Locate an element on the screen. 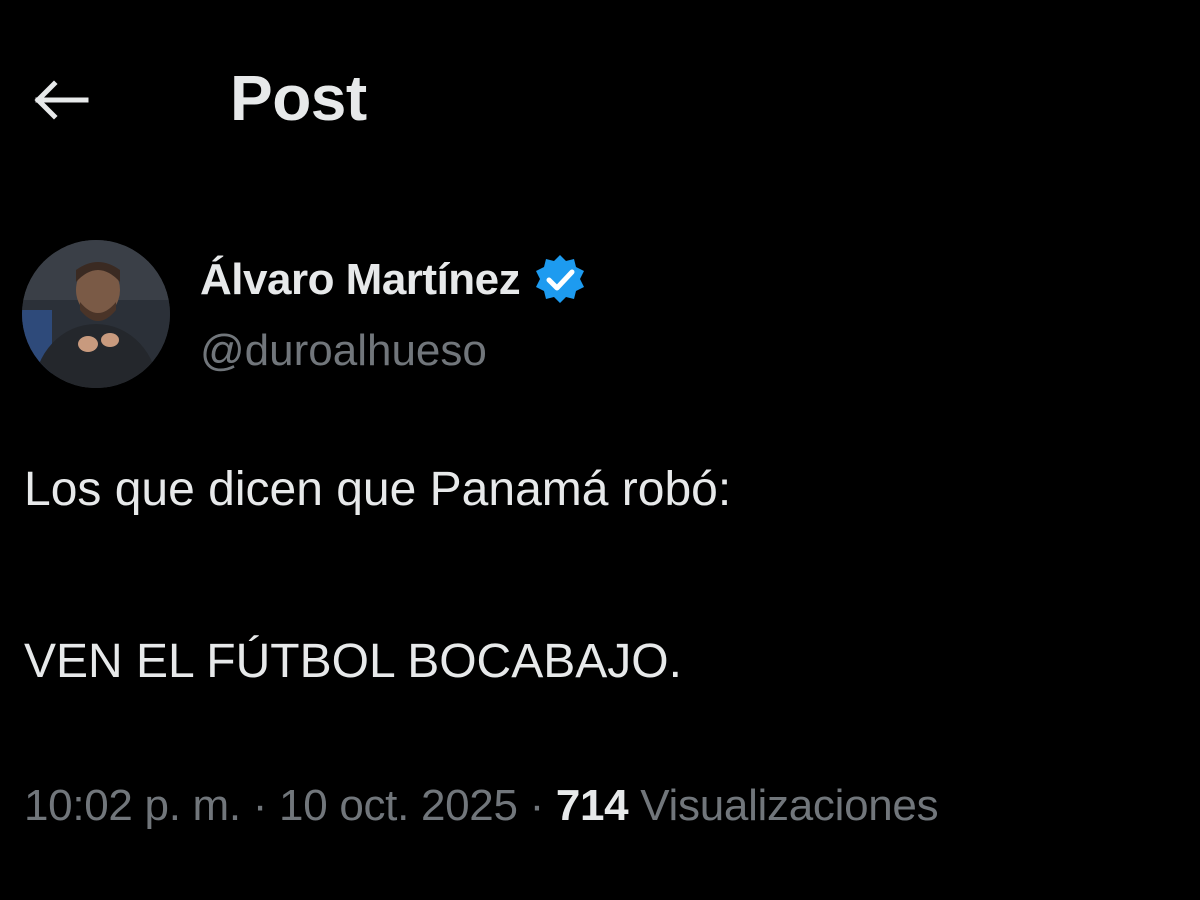  top-bar: Post is located at coordinates (600, 95).